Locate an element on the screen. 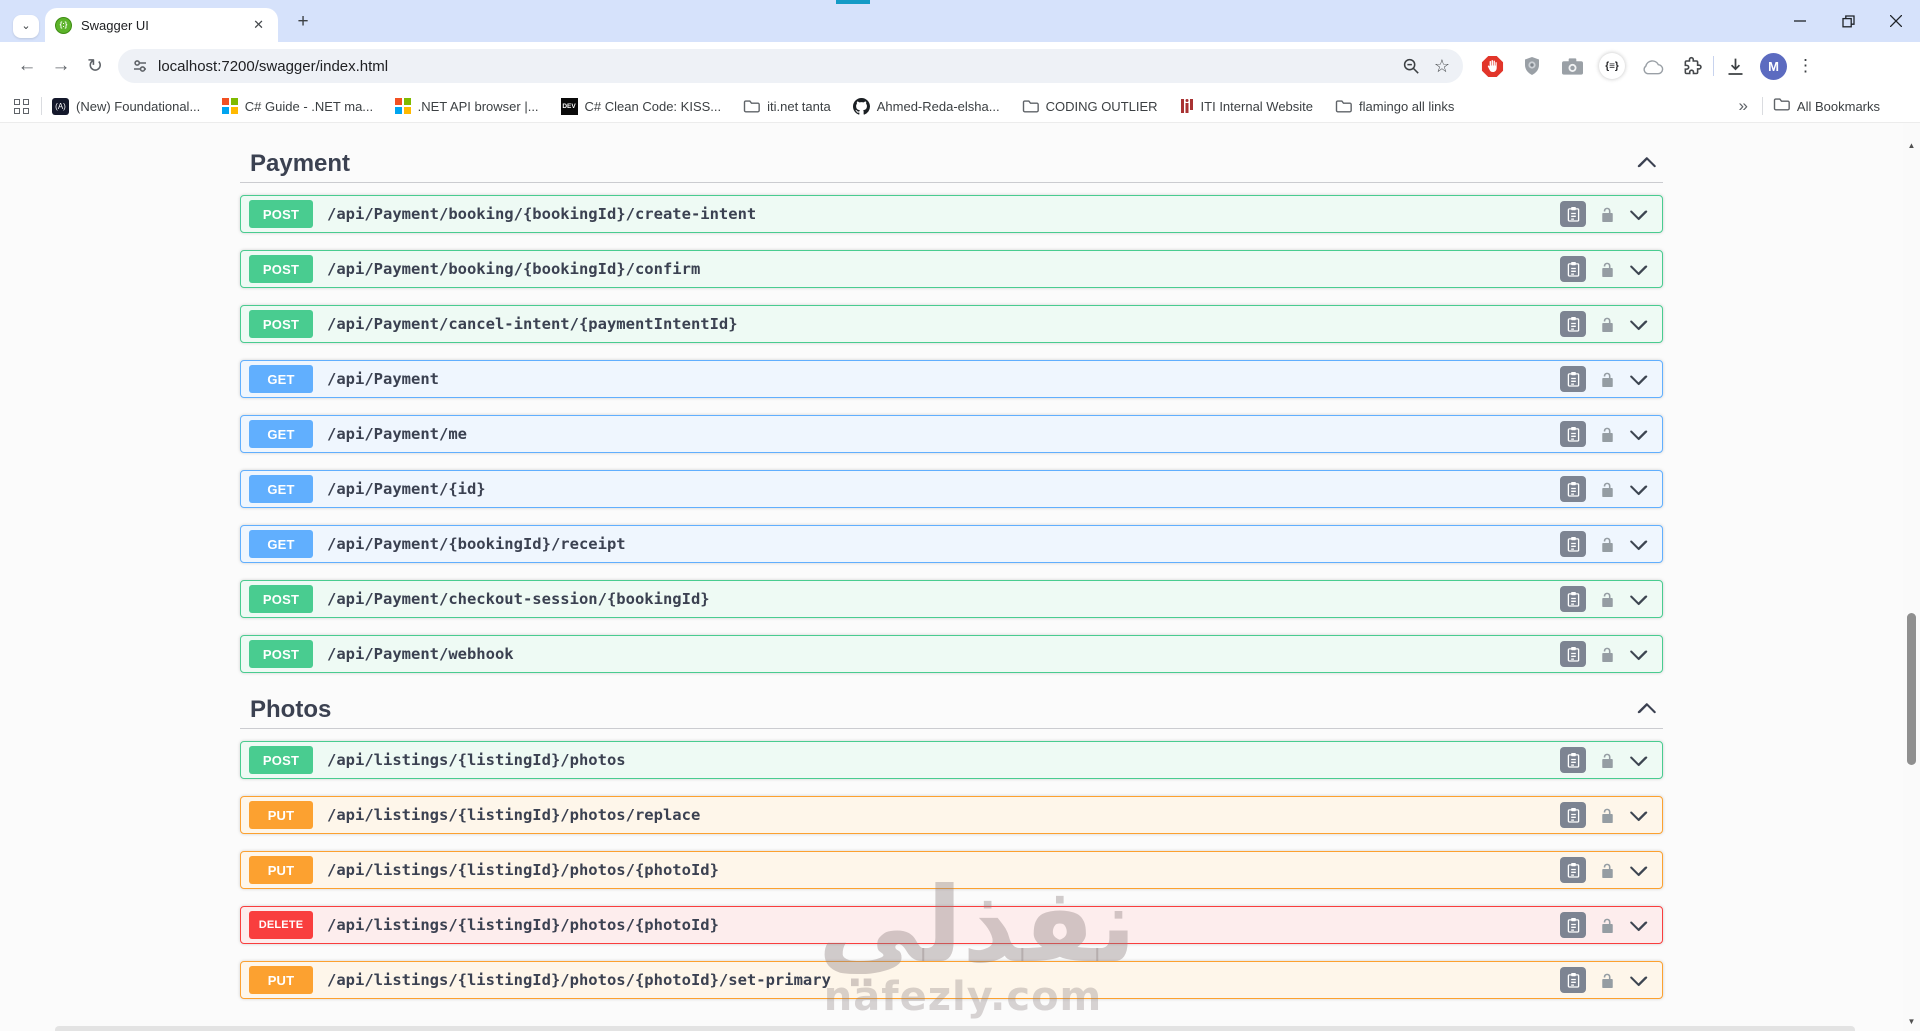  back-icon: ← is located at coordinates (27, 66).